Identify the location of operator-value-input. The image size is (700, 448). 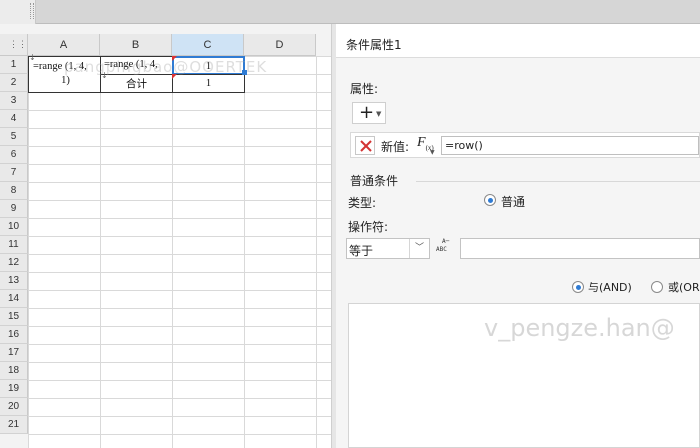
(580, 248).